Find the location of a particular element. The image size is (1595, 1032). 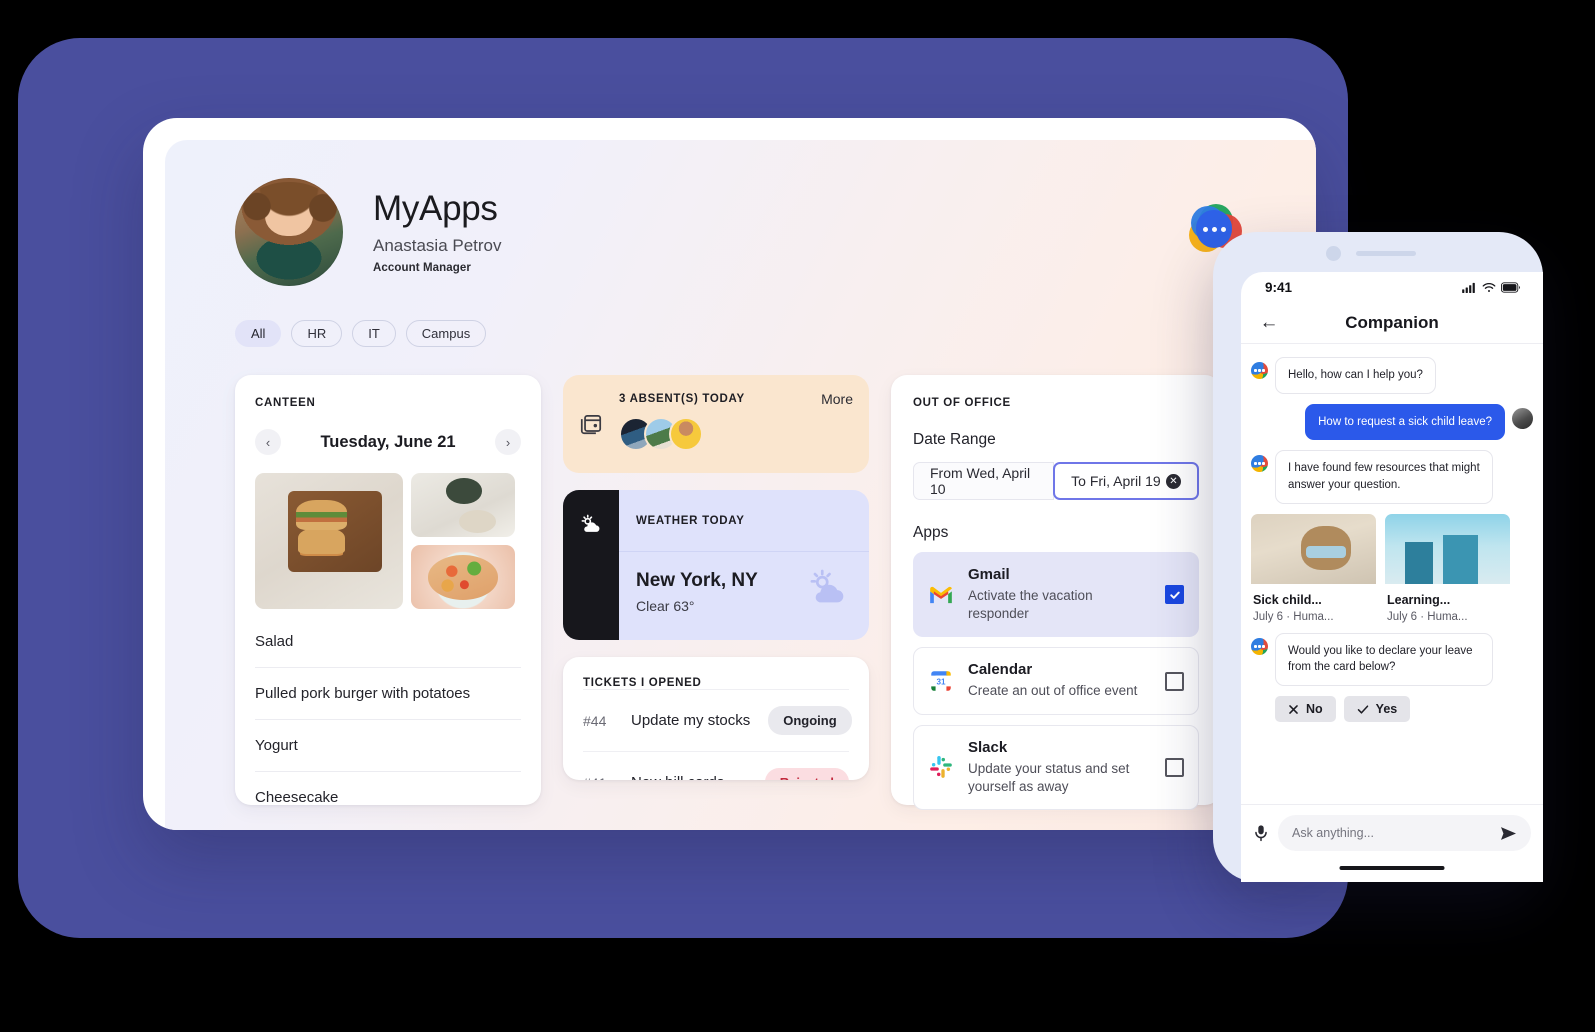

slack-icon is located at coordinates (941, 767).